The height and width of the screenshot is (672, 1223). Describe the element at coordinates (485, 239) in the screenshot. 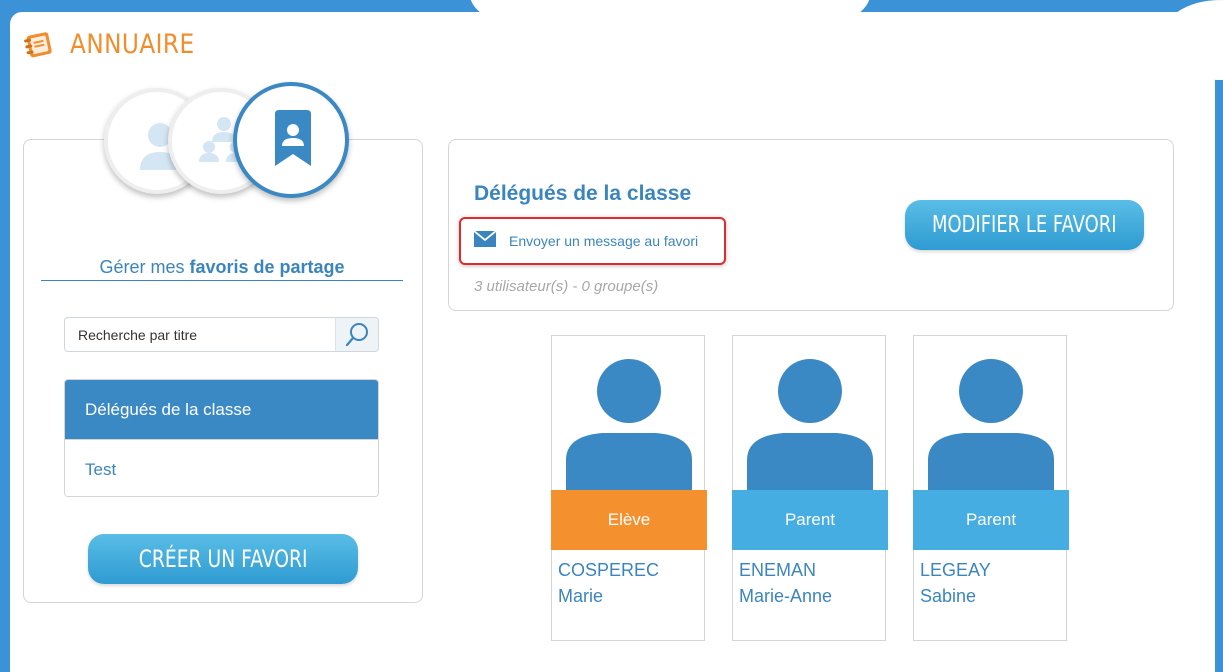

I see `envelope-icon` at that location.